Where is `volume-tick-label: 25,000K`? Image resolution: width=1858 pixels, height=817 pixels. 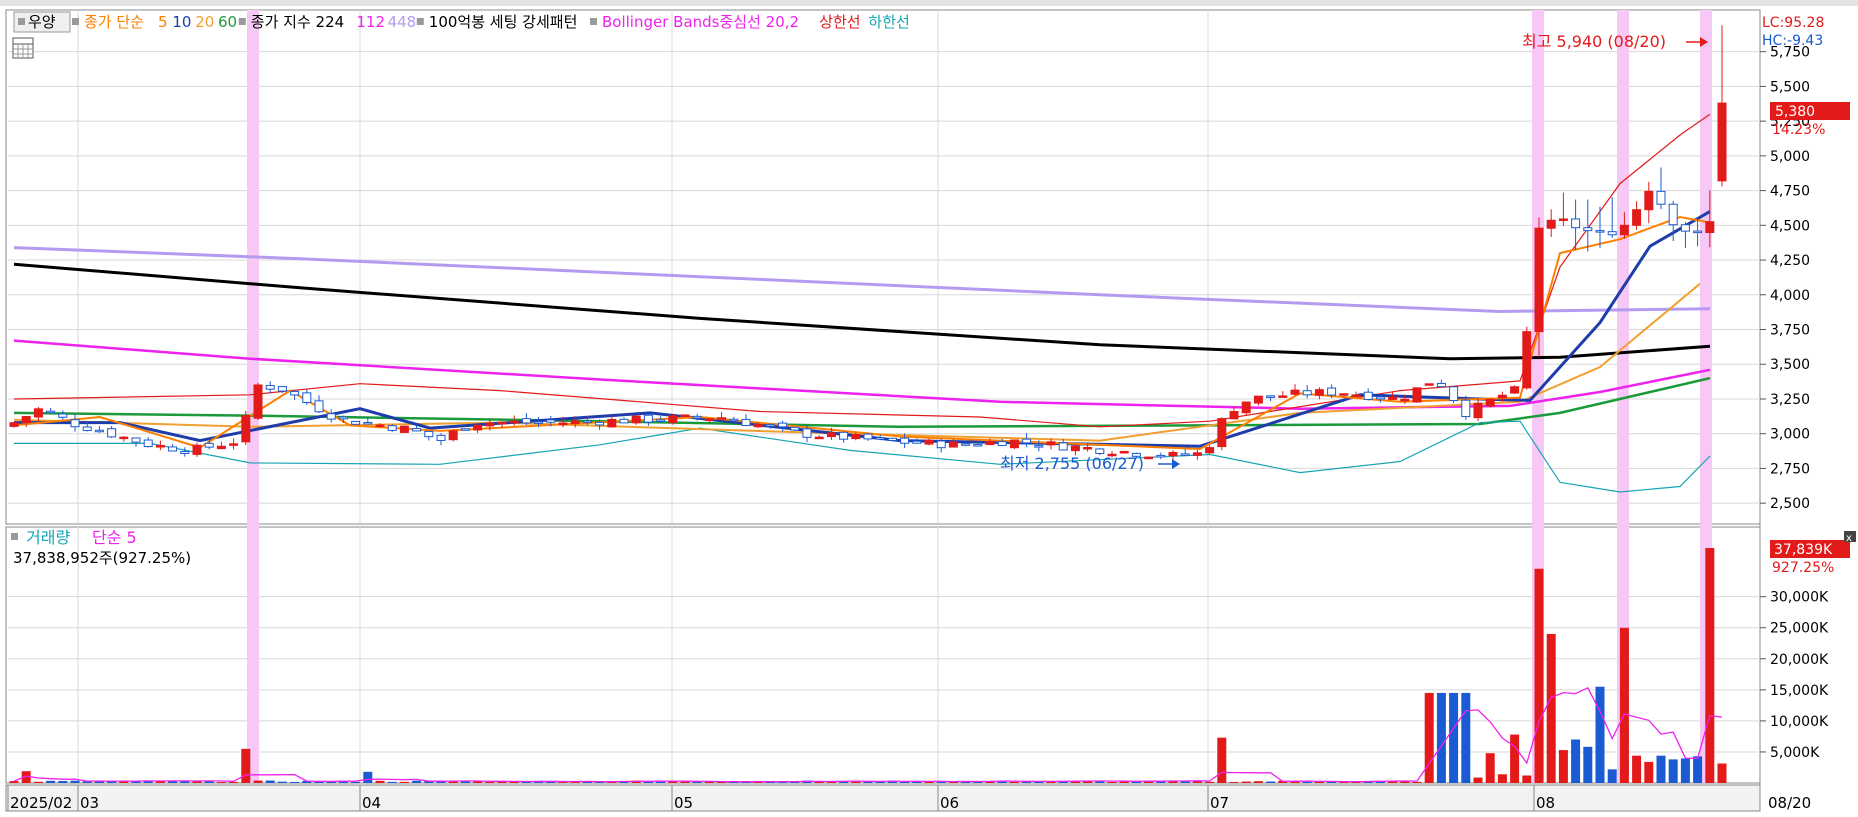
volume-tick-label: 25,000K is located at coordinates (1799, 629).